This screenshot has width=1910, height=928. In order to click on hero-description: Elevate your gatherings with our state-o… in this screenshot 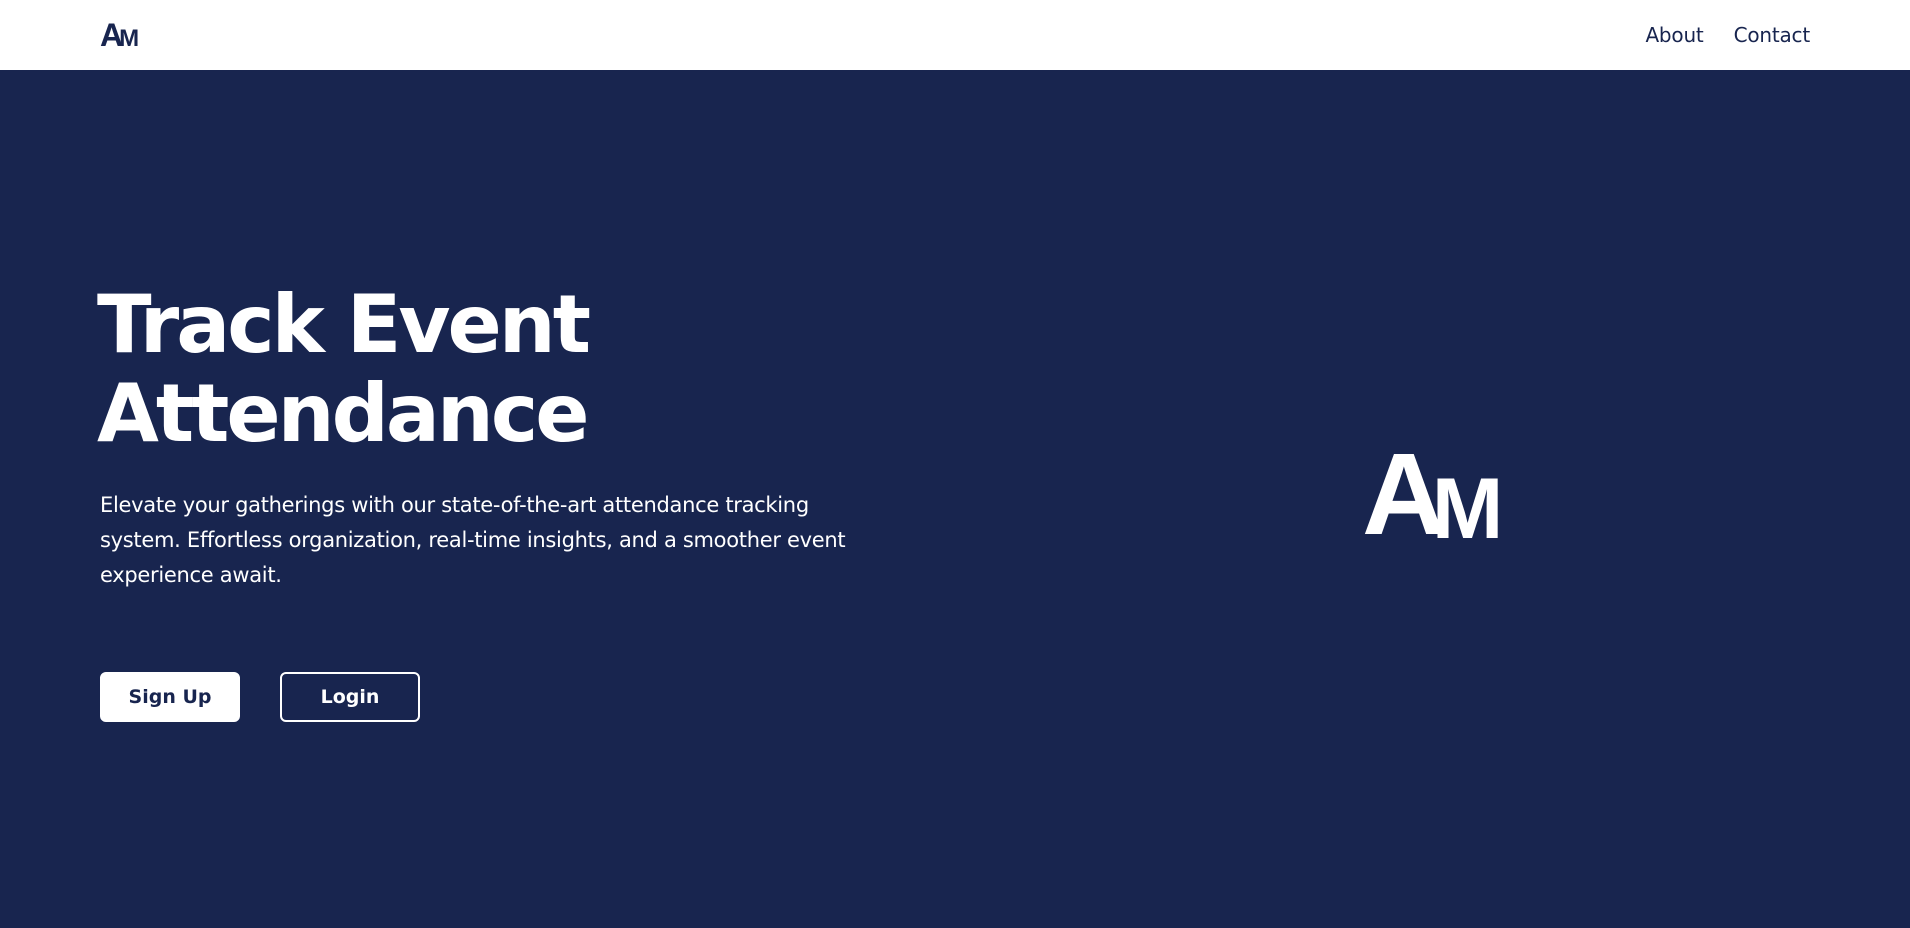, I will do `click(473, 540)`.